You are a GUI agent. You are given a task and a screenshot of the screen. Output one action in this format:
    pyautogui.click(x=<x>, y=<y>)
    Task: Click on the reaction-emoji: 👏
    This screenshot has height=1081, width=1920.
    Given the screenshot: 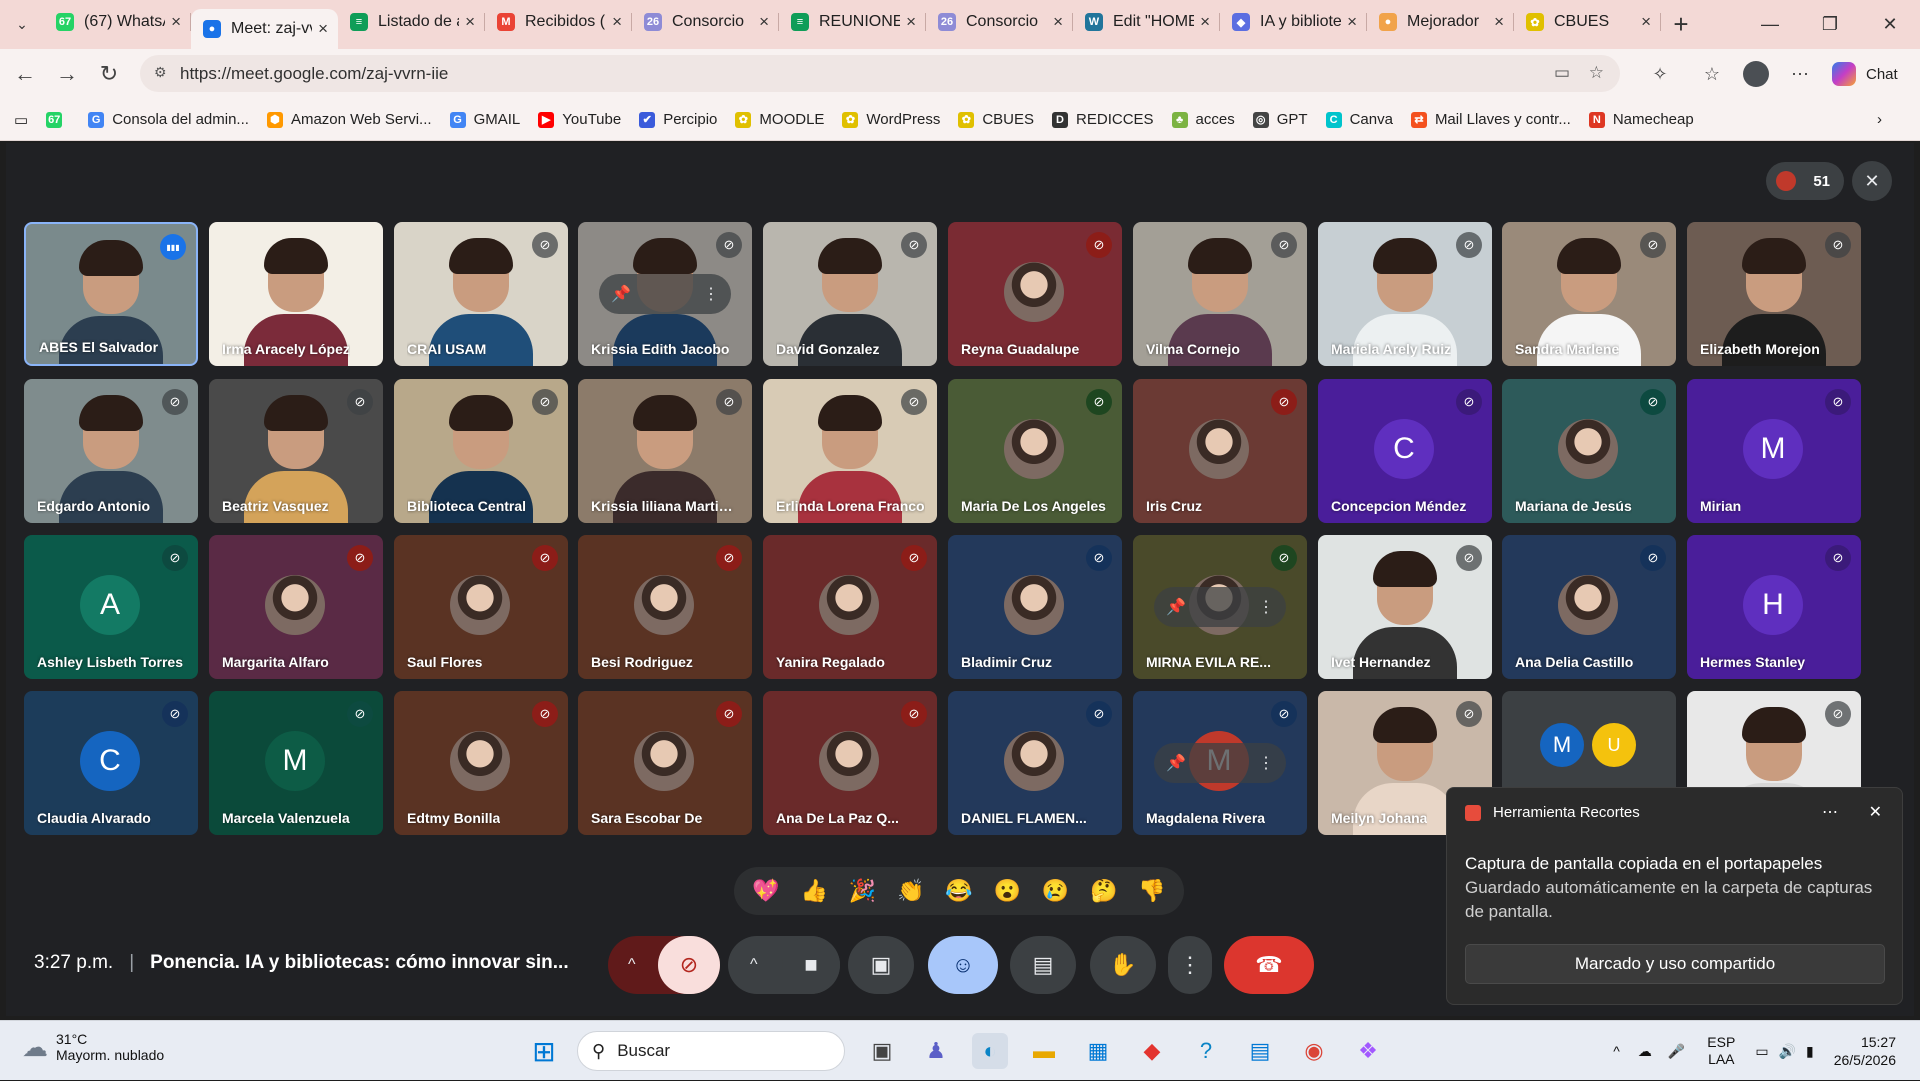 What is the action you would take?
    pyautogui.click(x=910, y=891)
    